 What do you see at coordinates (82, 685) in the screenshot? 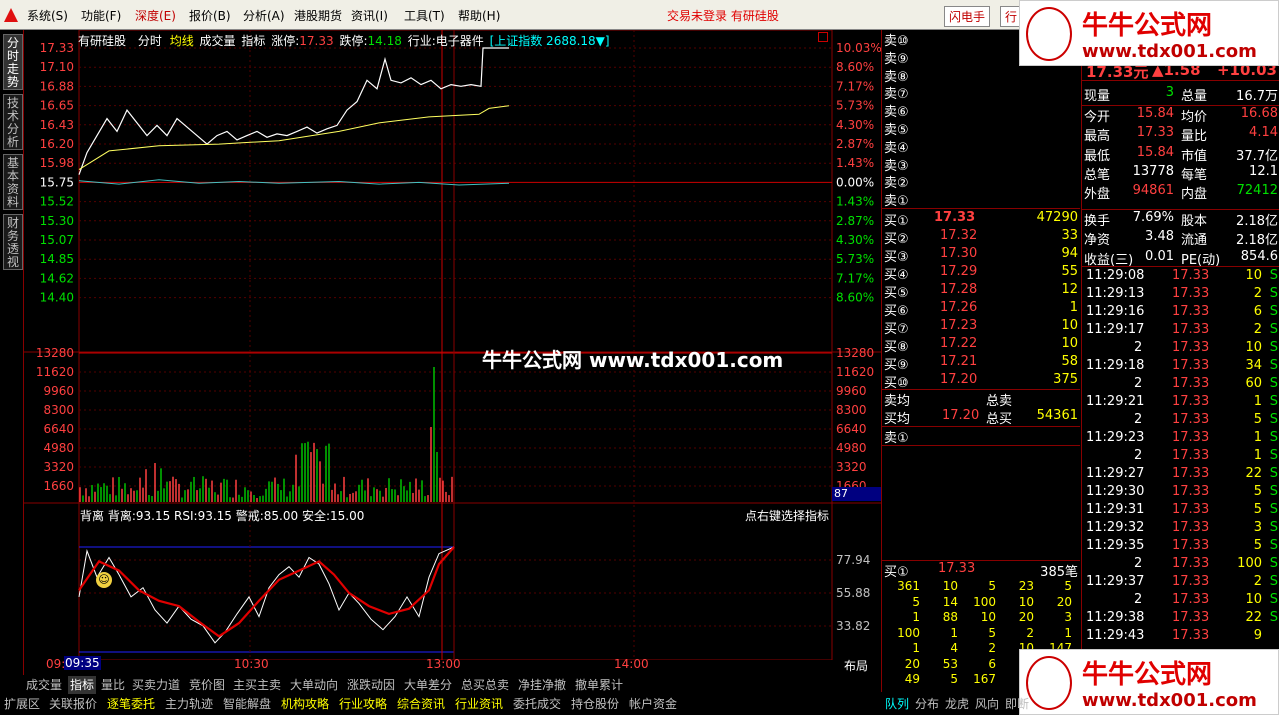
I see `bottom-tab: 指标` at bounding box center [82, 685].